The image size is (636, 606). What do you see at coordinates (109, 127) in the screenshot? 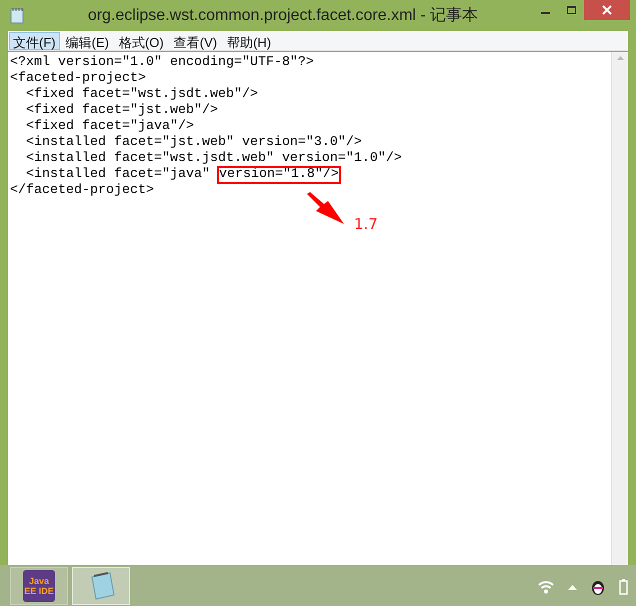
I see `code-line: <fixed facet="java"/>` at bounding box center [109, 127].